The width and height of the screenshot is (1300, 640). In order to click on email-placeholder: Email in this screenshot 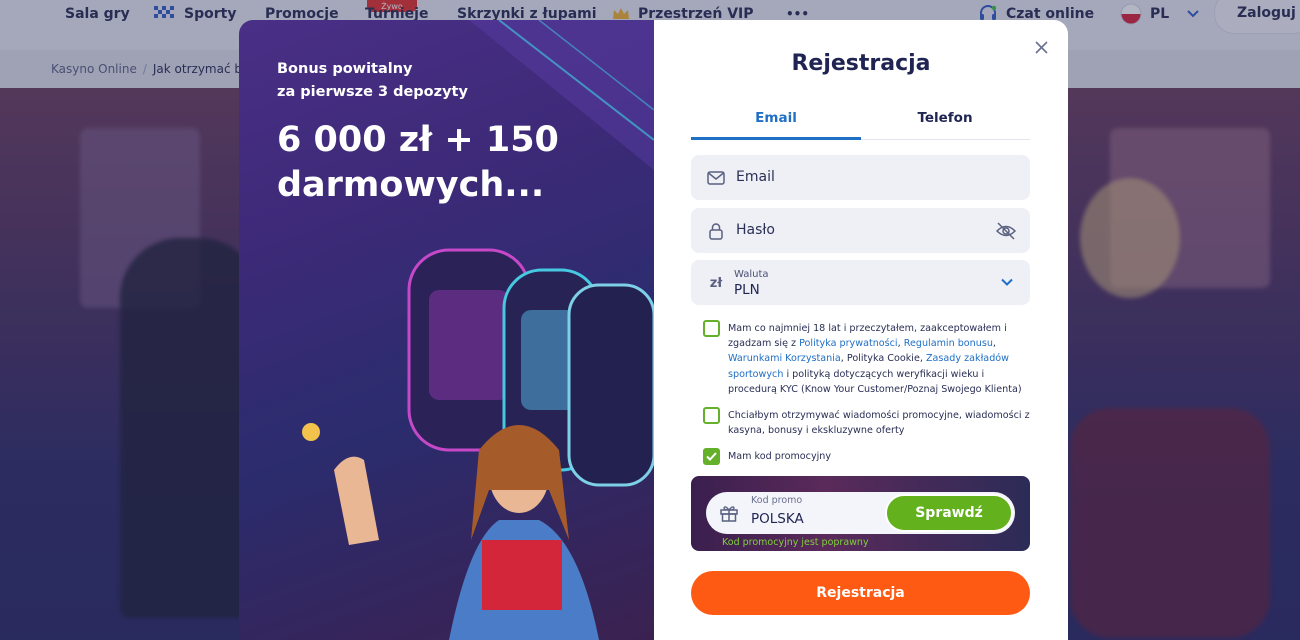, I will do `click(755, 177)`.